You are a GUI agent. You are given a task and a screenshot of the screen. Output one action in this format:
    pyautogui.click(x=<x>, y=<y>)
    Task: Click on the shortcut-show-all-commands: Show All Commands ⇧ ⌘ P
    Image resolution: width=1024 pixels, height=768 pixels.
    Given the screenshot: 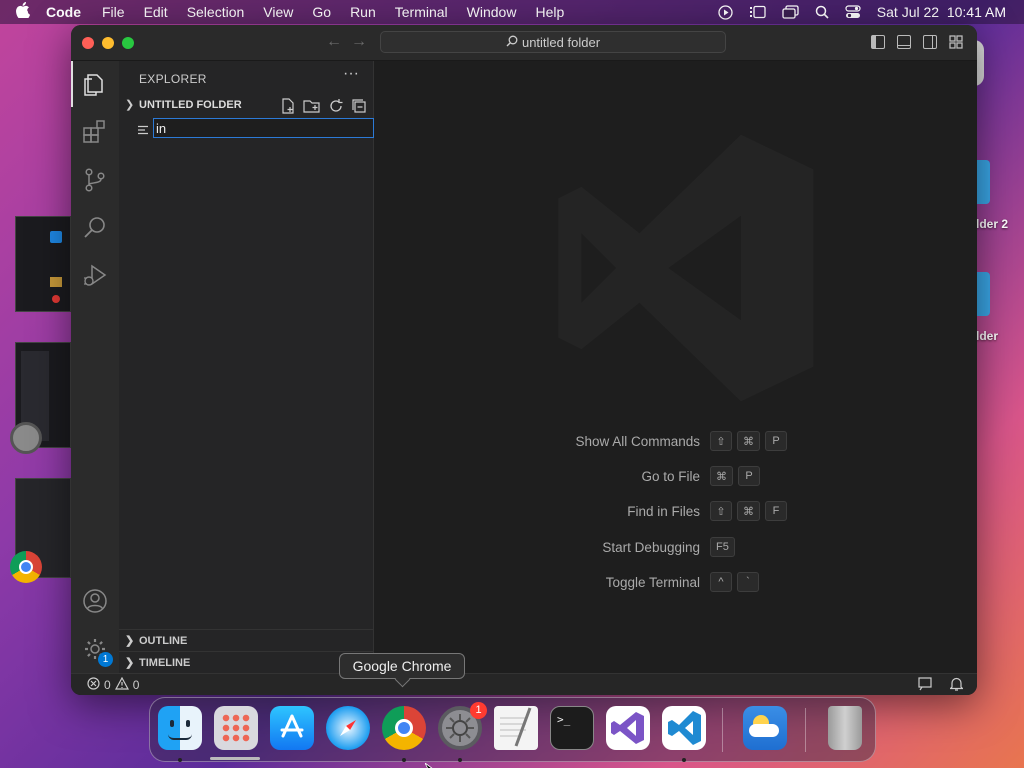 What is the action you would take?
    pyautogui.click(x=676, y=442)
    